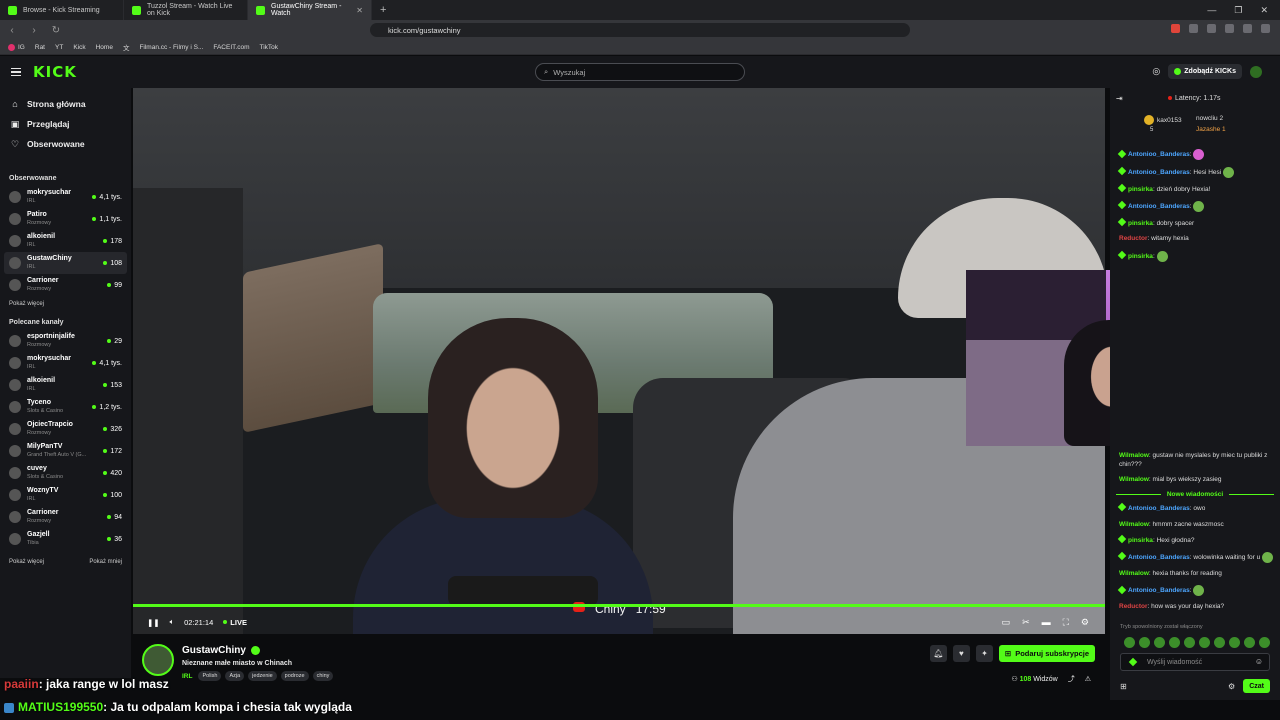  What do you see at coordinates (65, 304) in the screenshot?
I see `show-more-followed: Pokaż więcej` at bounding box center [65, 304].